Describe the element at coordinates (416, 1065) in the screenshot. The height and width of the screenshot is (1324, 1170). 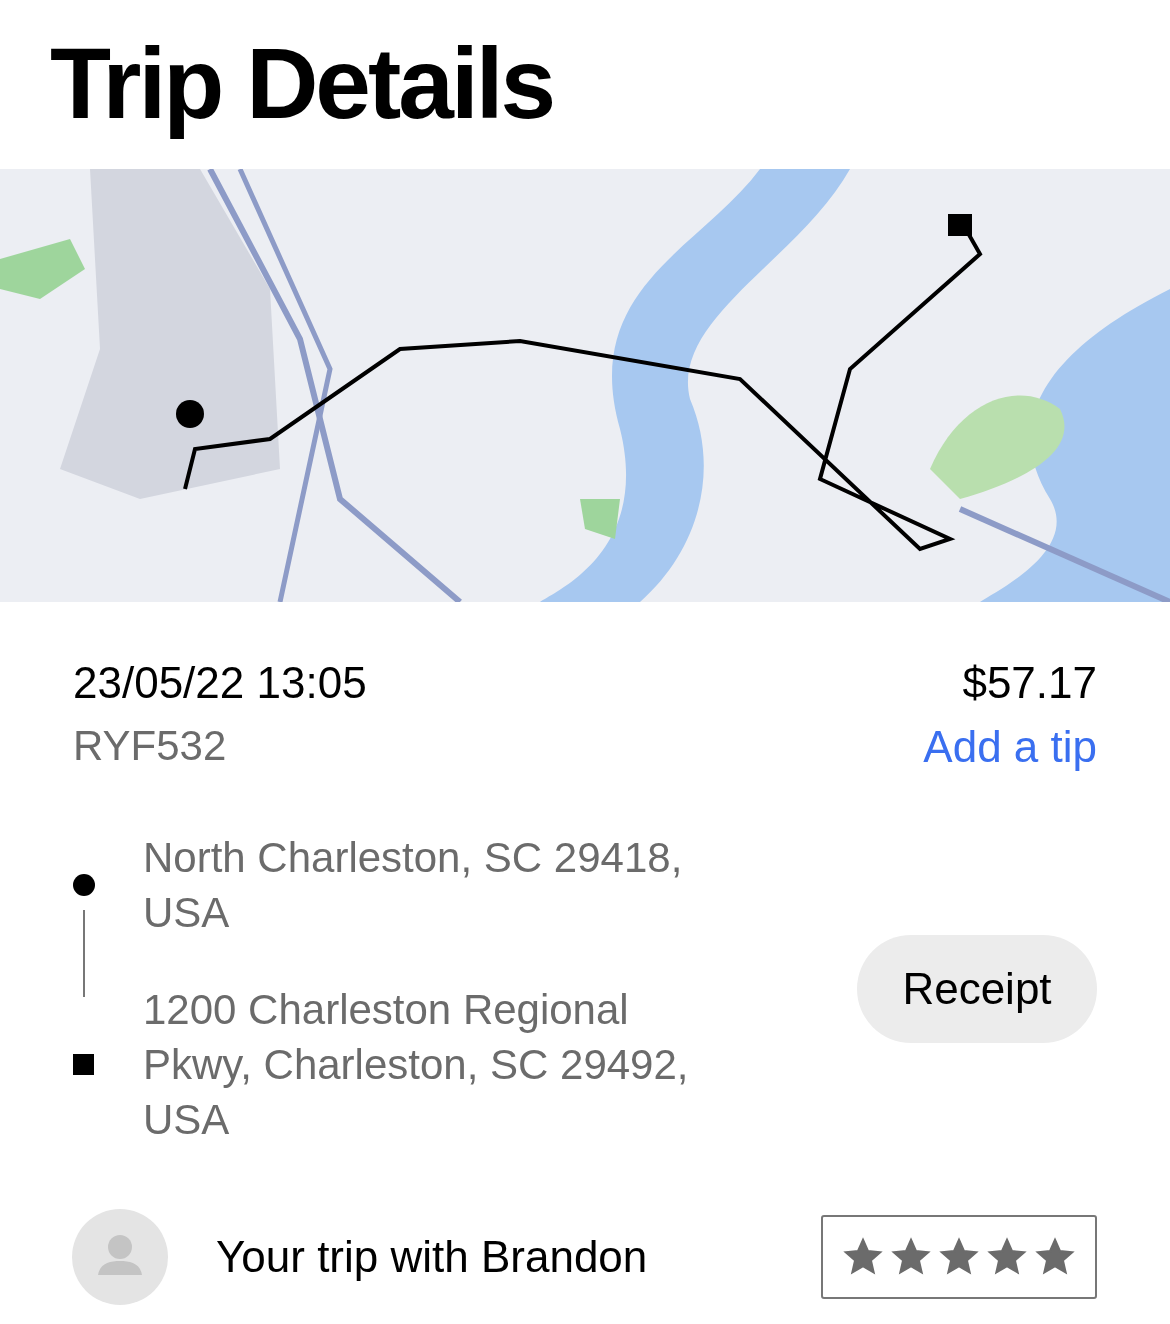
I see `route-address: 1200 Charleston Regional Pkwy, Charleston, SC 29492, USA` at that location.